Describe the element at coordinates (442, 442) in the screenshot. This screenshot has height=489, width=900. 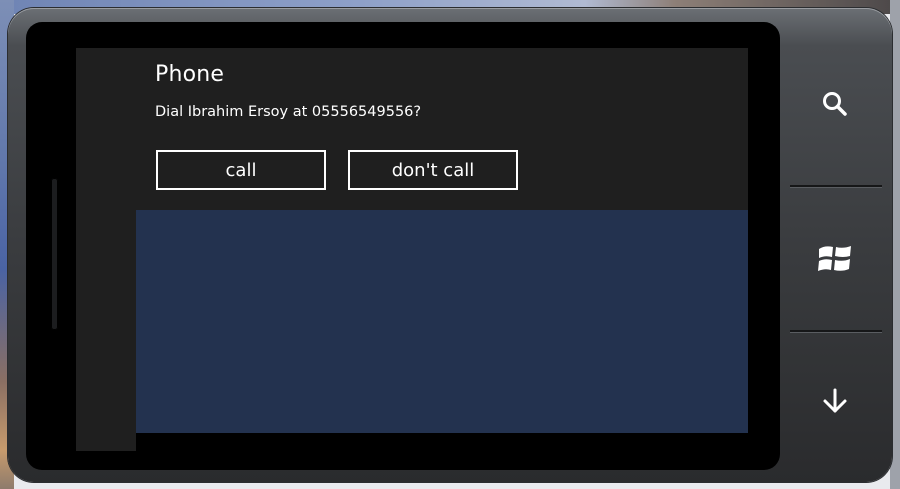
I see `app-bottom-bar` at that location.